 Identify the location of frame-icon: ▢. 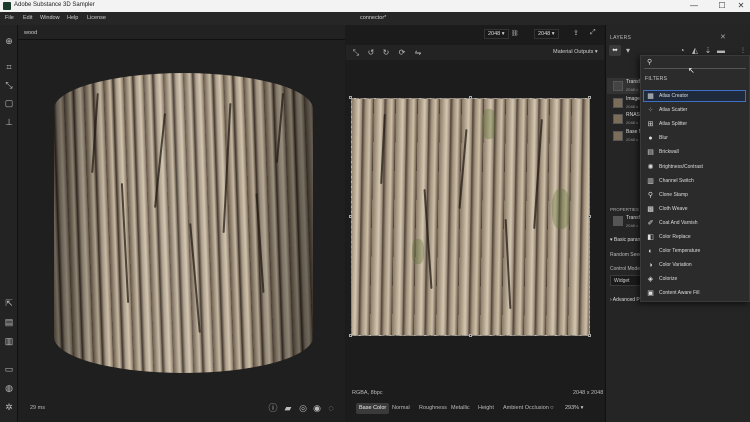
(9, 103).